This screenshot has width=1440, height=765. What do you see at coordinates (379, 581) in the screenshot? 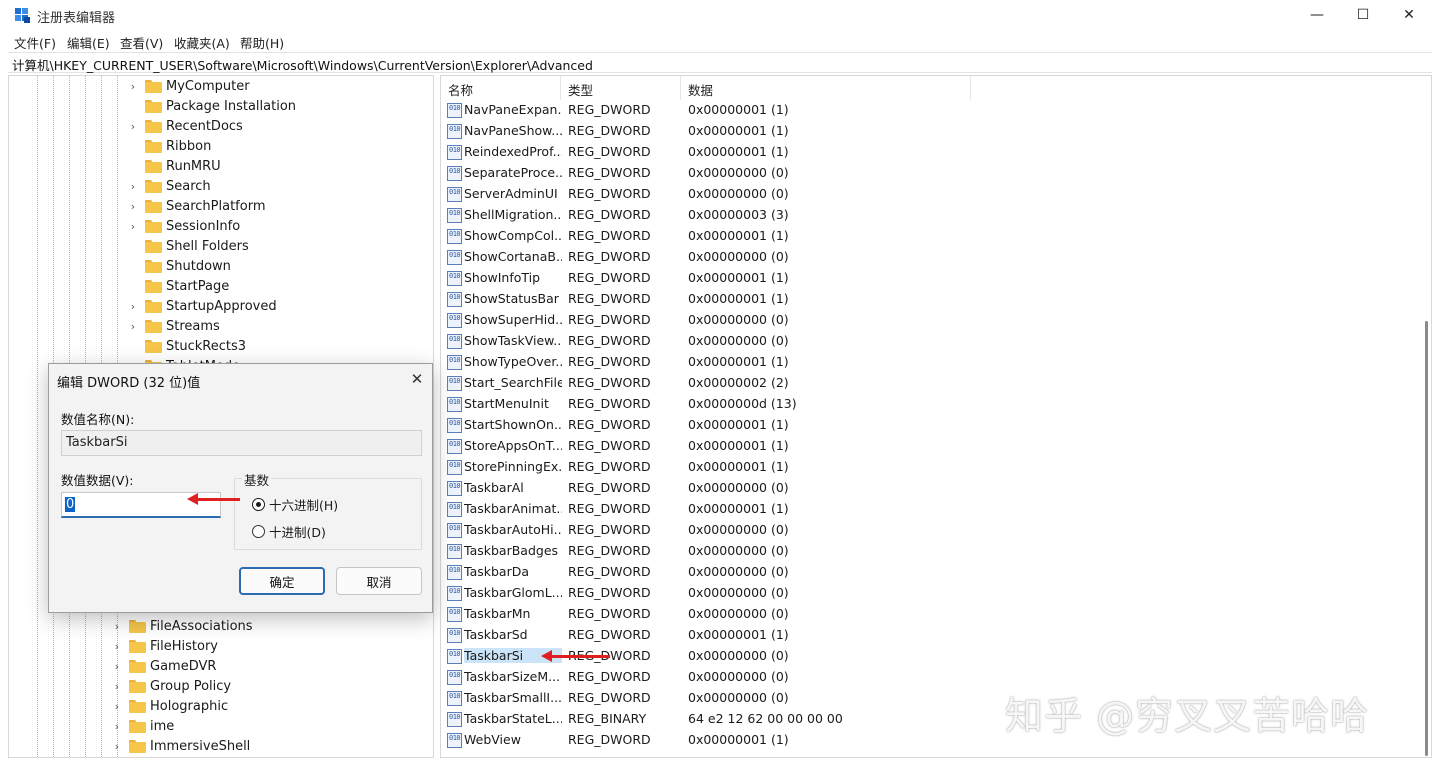
I see `cancel-button: 取消` at bounding box center [379, 581].